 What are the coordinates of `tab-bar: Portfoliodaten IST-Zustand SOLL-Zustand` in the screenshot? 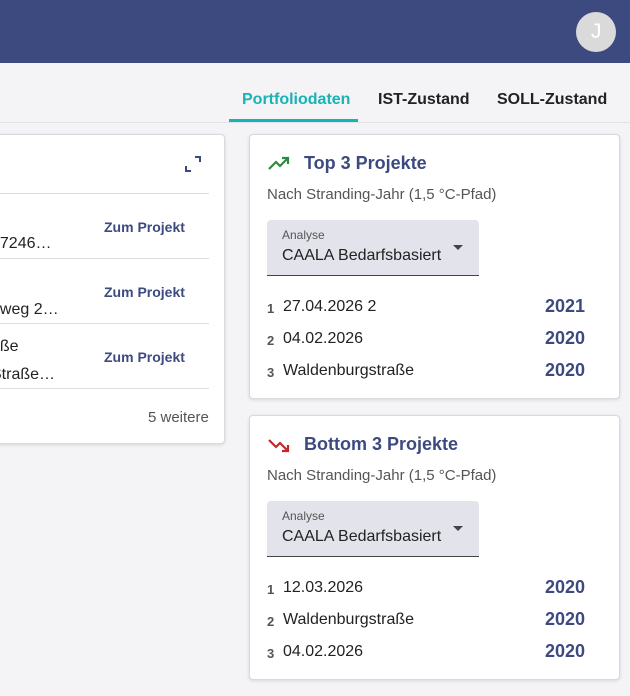 It's located at (315, 93).